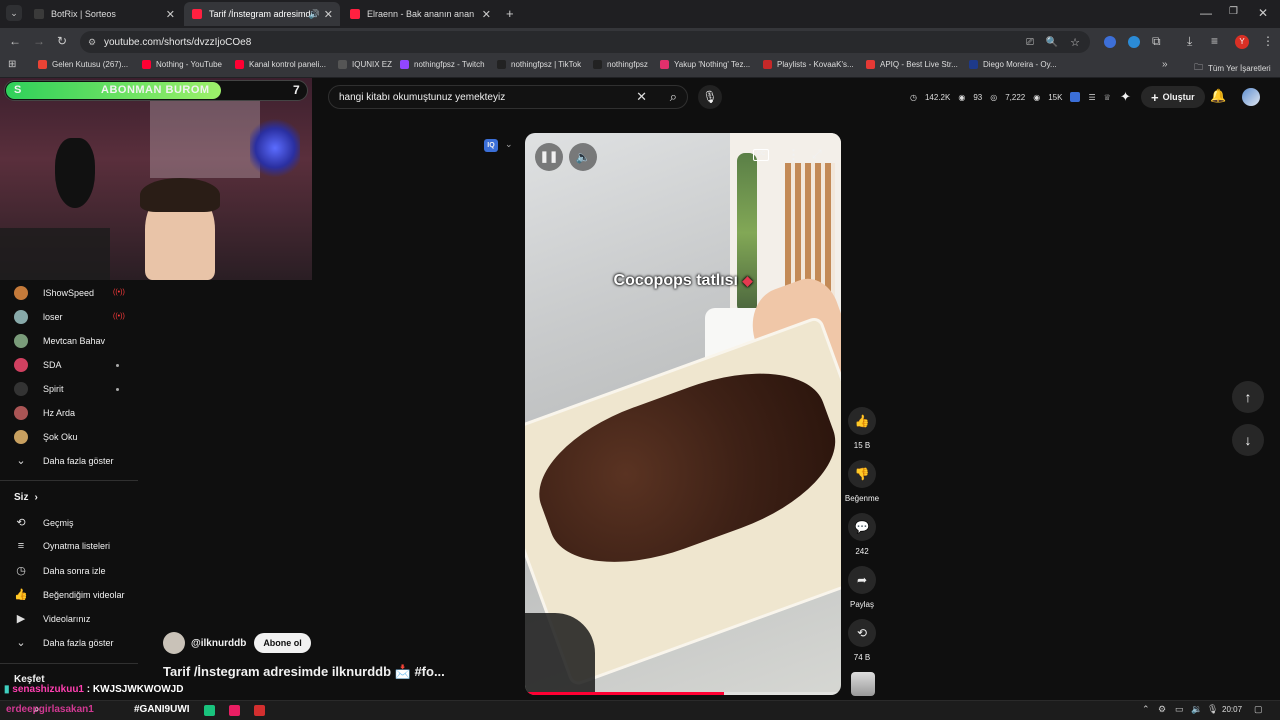 The height and width of the screenshot is (720, 1280). I want to click on extensions-puzzle-icon: ⧉, so click(1156, 41).